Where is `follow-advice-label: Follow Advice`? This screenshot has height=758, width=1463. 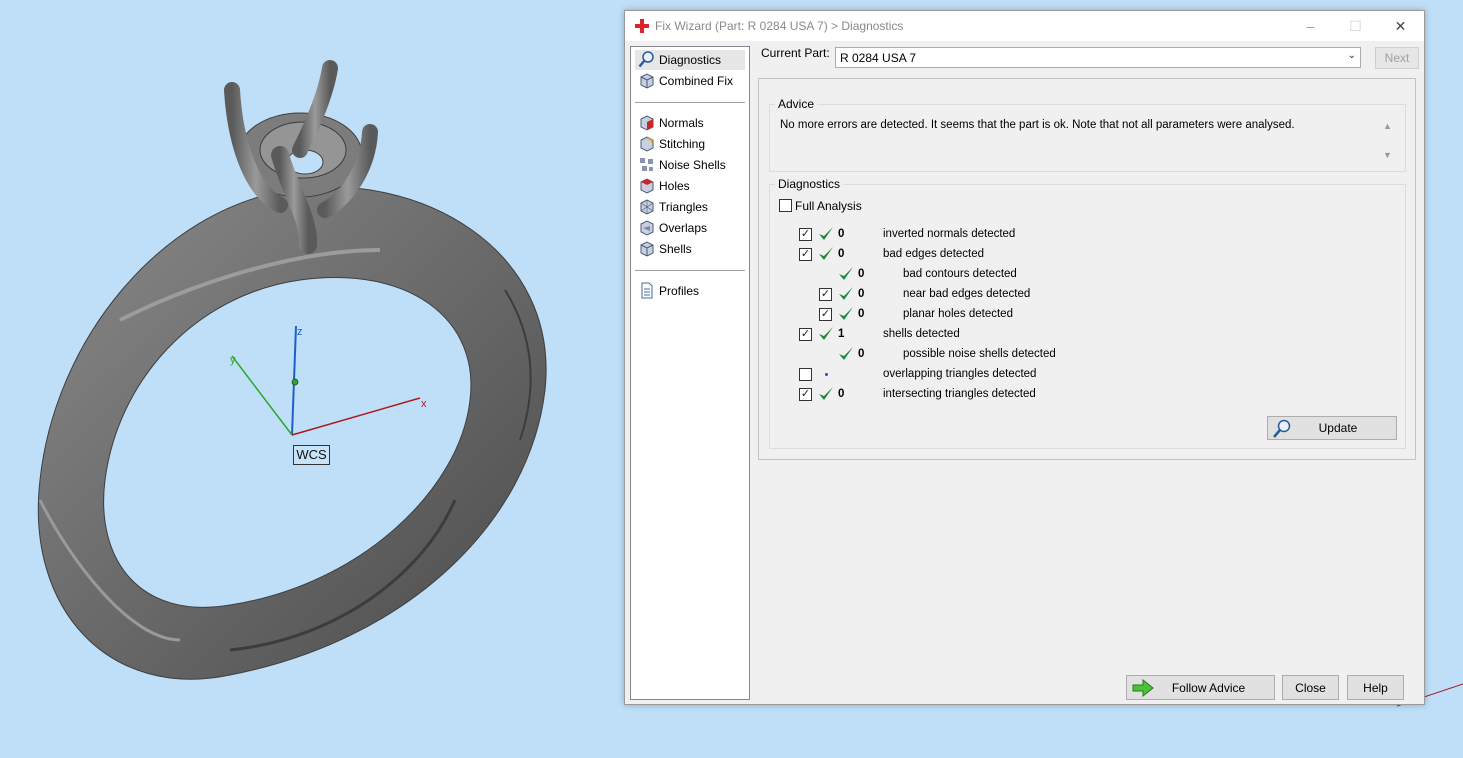 follow-advice-label: Follow Advice is located at coordinates (1208, 688).